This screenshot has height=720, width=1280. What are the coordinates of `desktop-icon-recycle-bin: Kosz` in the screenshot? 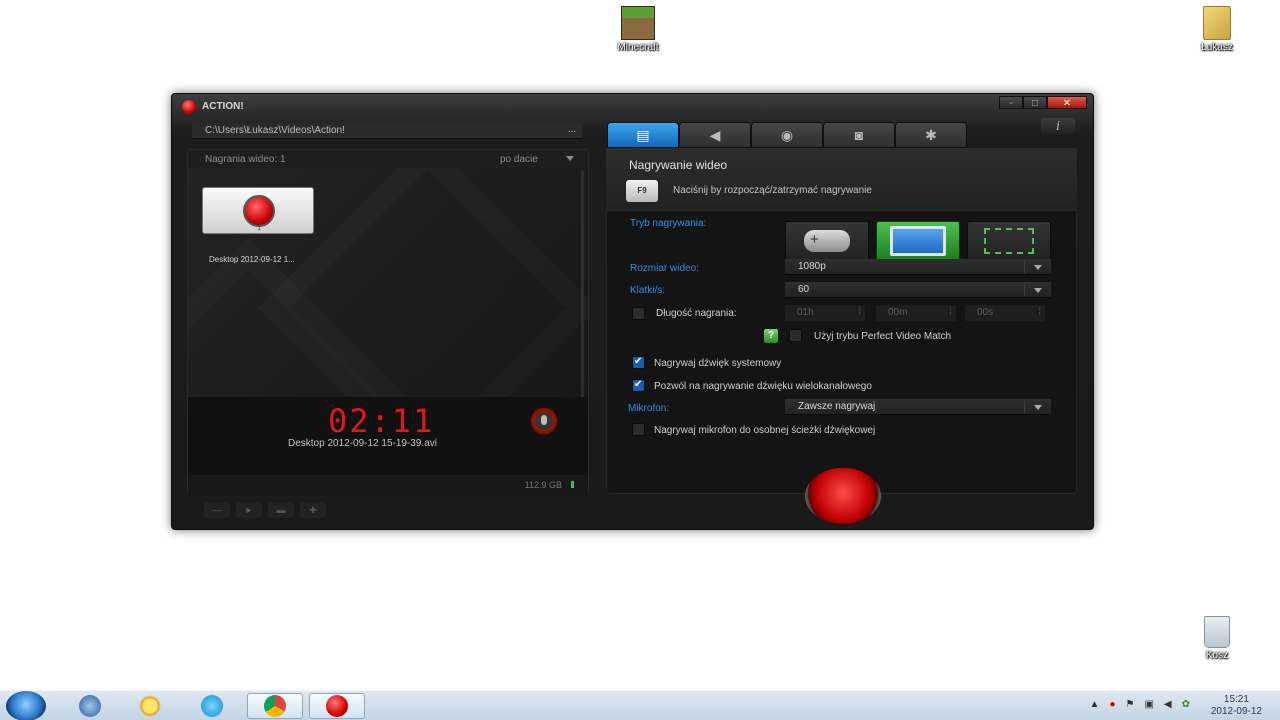 It's located at (1217, 638).